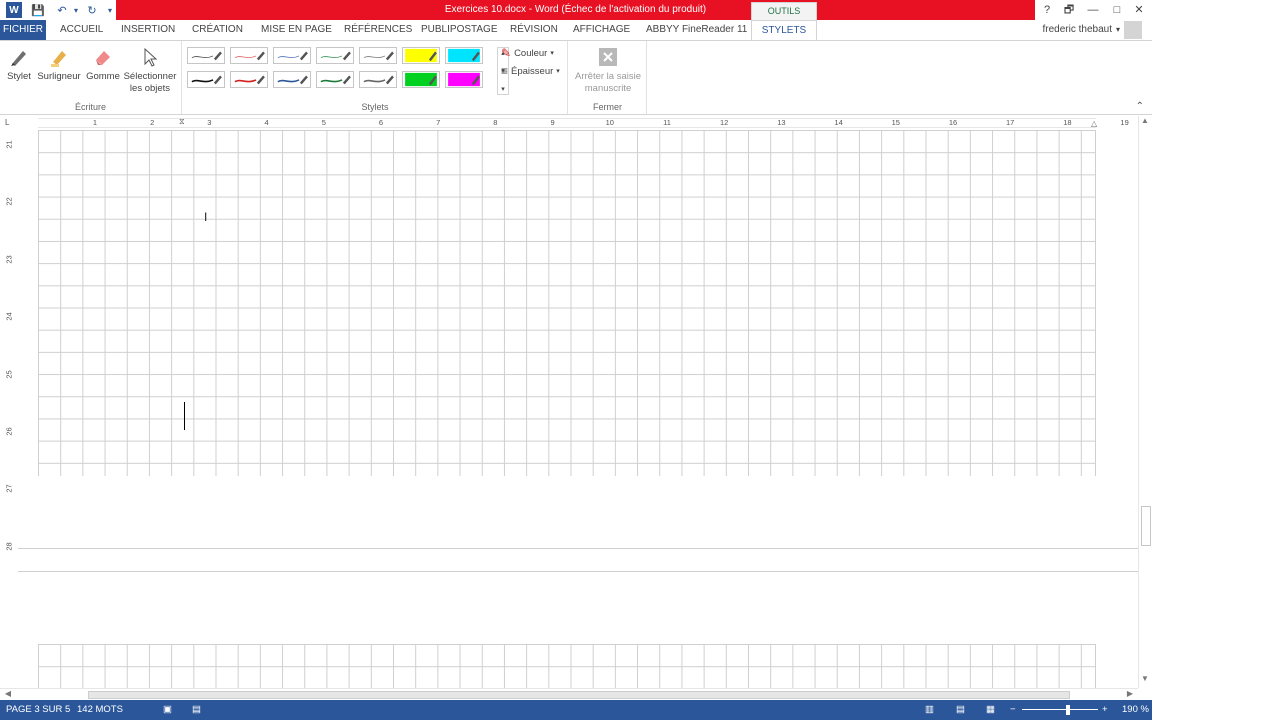  I want to click on user-name: frederic thebaut, so click(1077, 29).